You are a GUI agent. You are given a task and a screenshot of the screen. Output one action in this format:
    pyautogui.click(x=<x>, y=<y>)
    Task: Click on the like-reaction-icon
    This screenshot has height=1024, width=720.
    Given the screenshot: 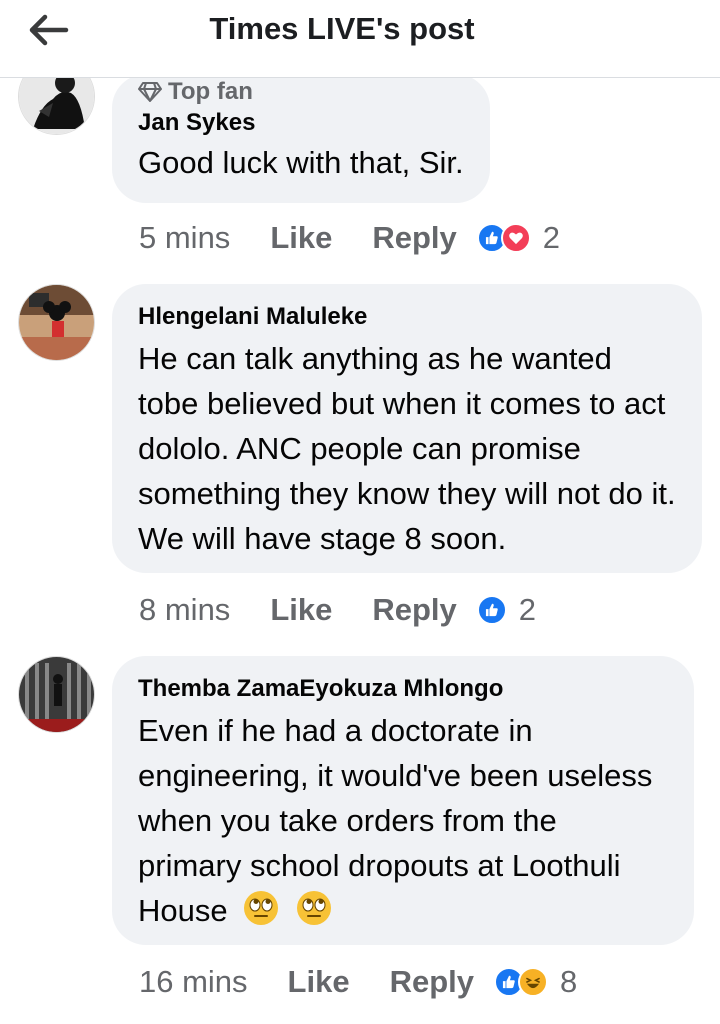 What is the action you would take?
    pyautogui.click(x=491, y=610)
    